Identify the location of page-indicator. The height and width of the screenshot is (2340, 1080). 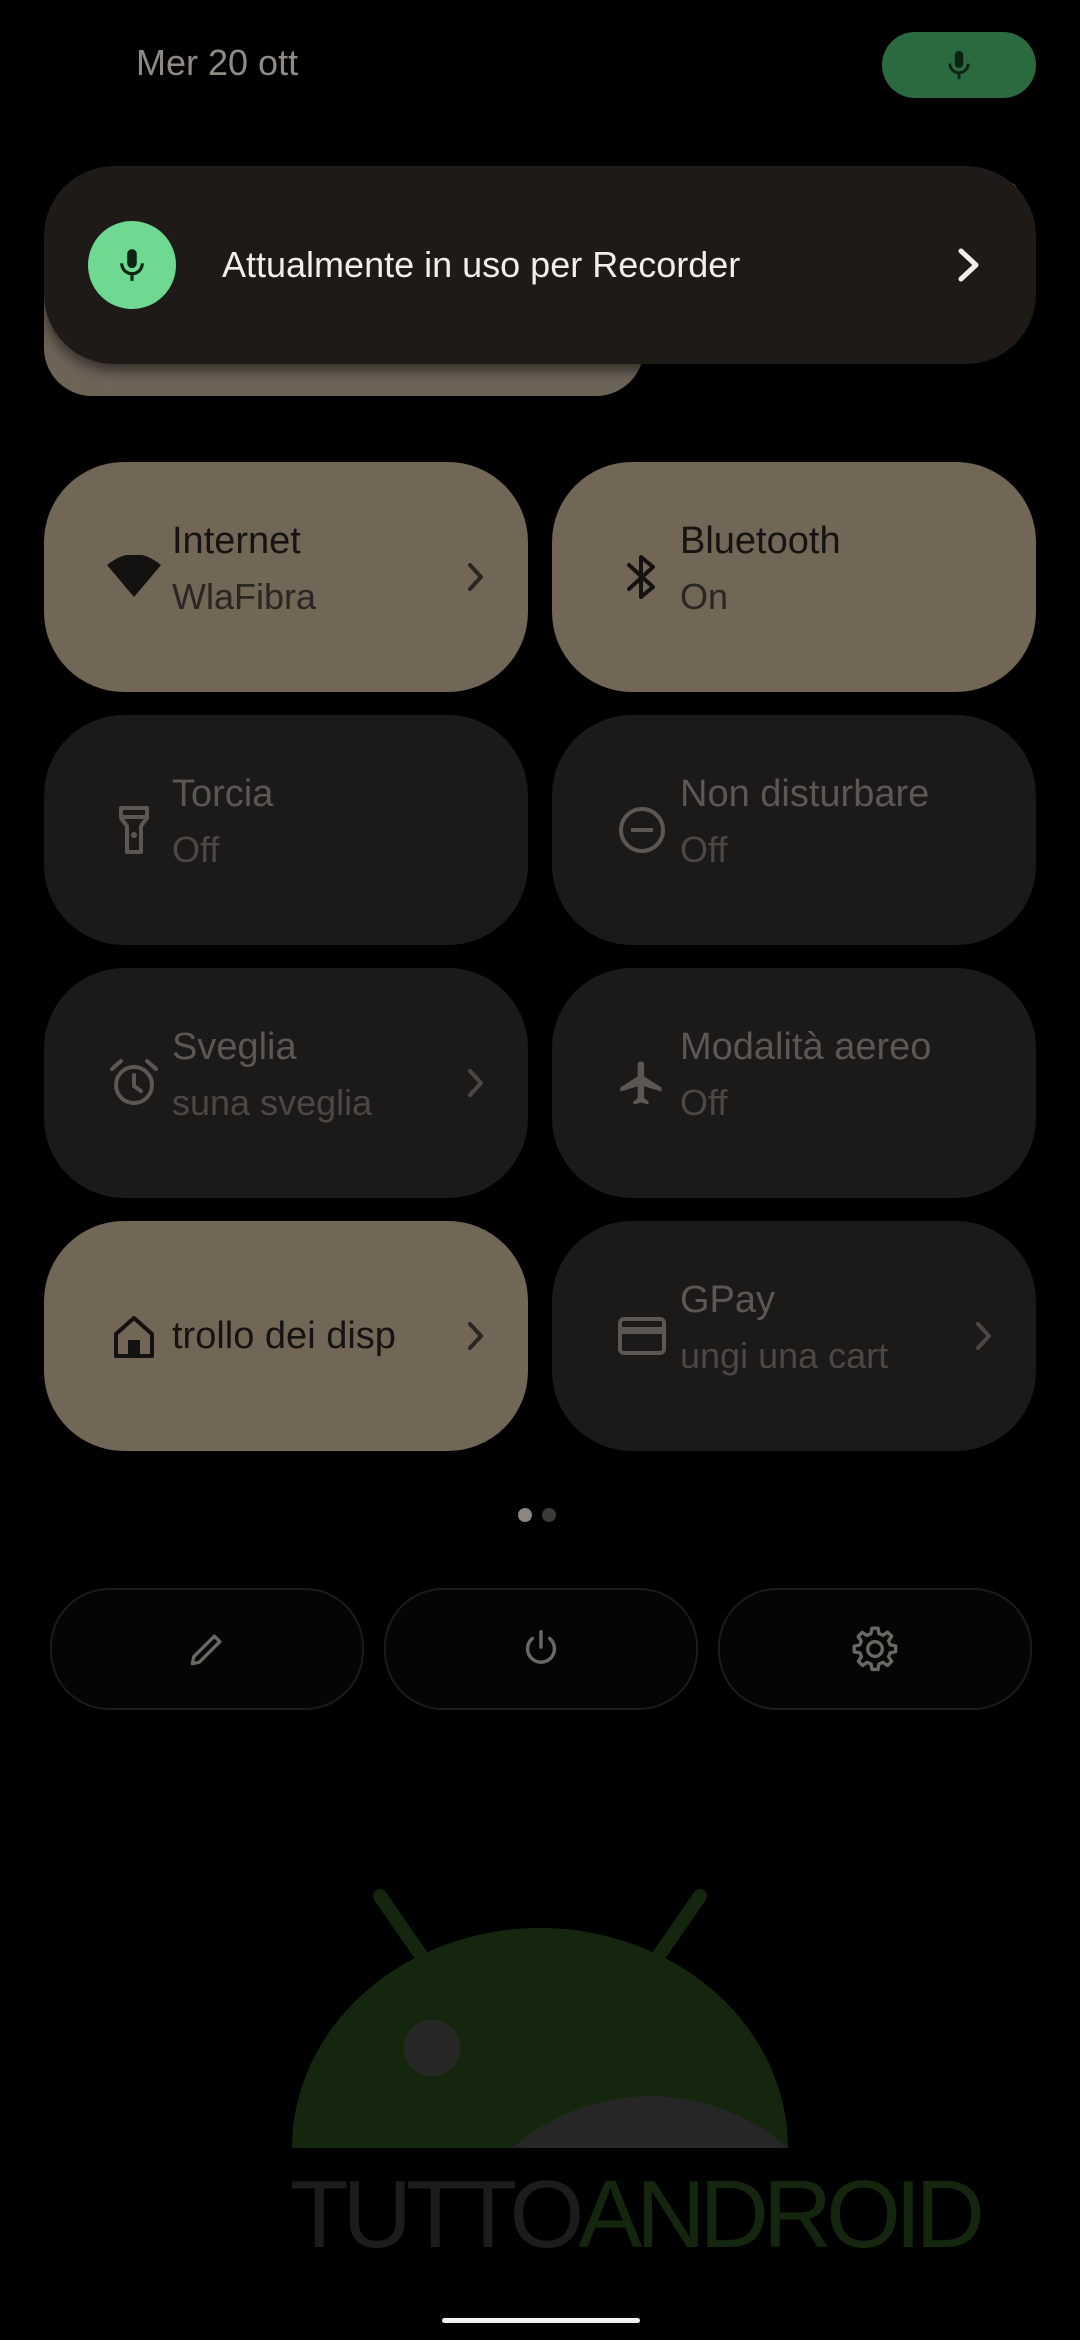
(537, 1515).